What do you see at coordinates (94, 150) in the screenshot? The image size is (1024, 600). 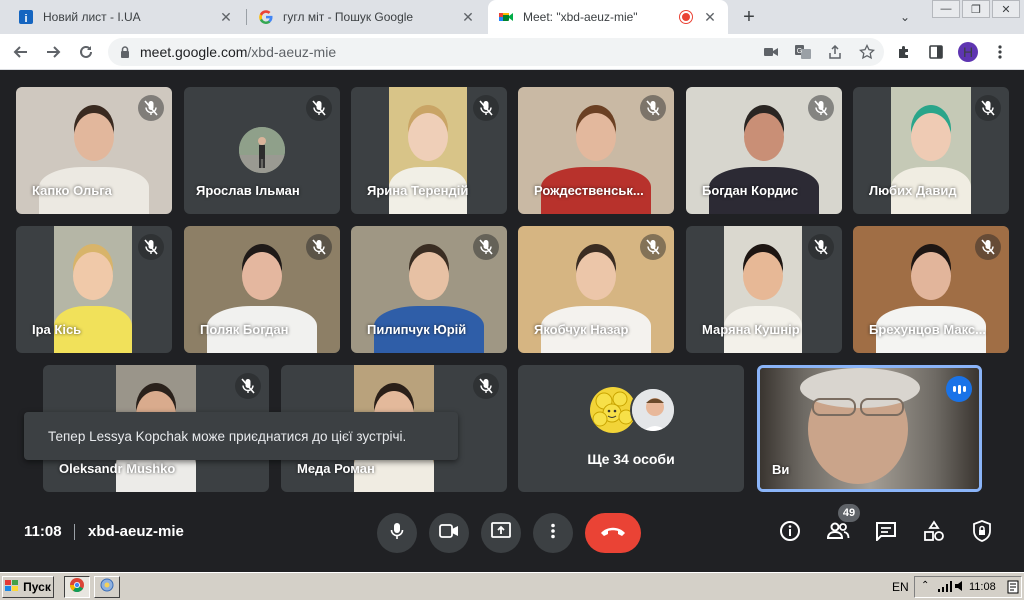 I see `participant-tile: Капко Ольга` at bounding box center [94, 150].